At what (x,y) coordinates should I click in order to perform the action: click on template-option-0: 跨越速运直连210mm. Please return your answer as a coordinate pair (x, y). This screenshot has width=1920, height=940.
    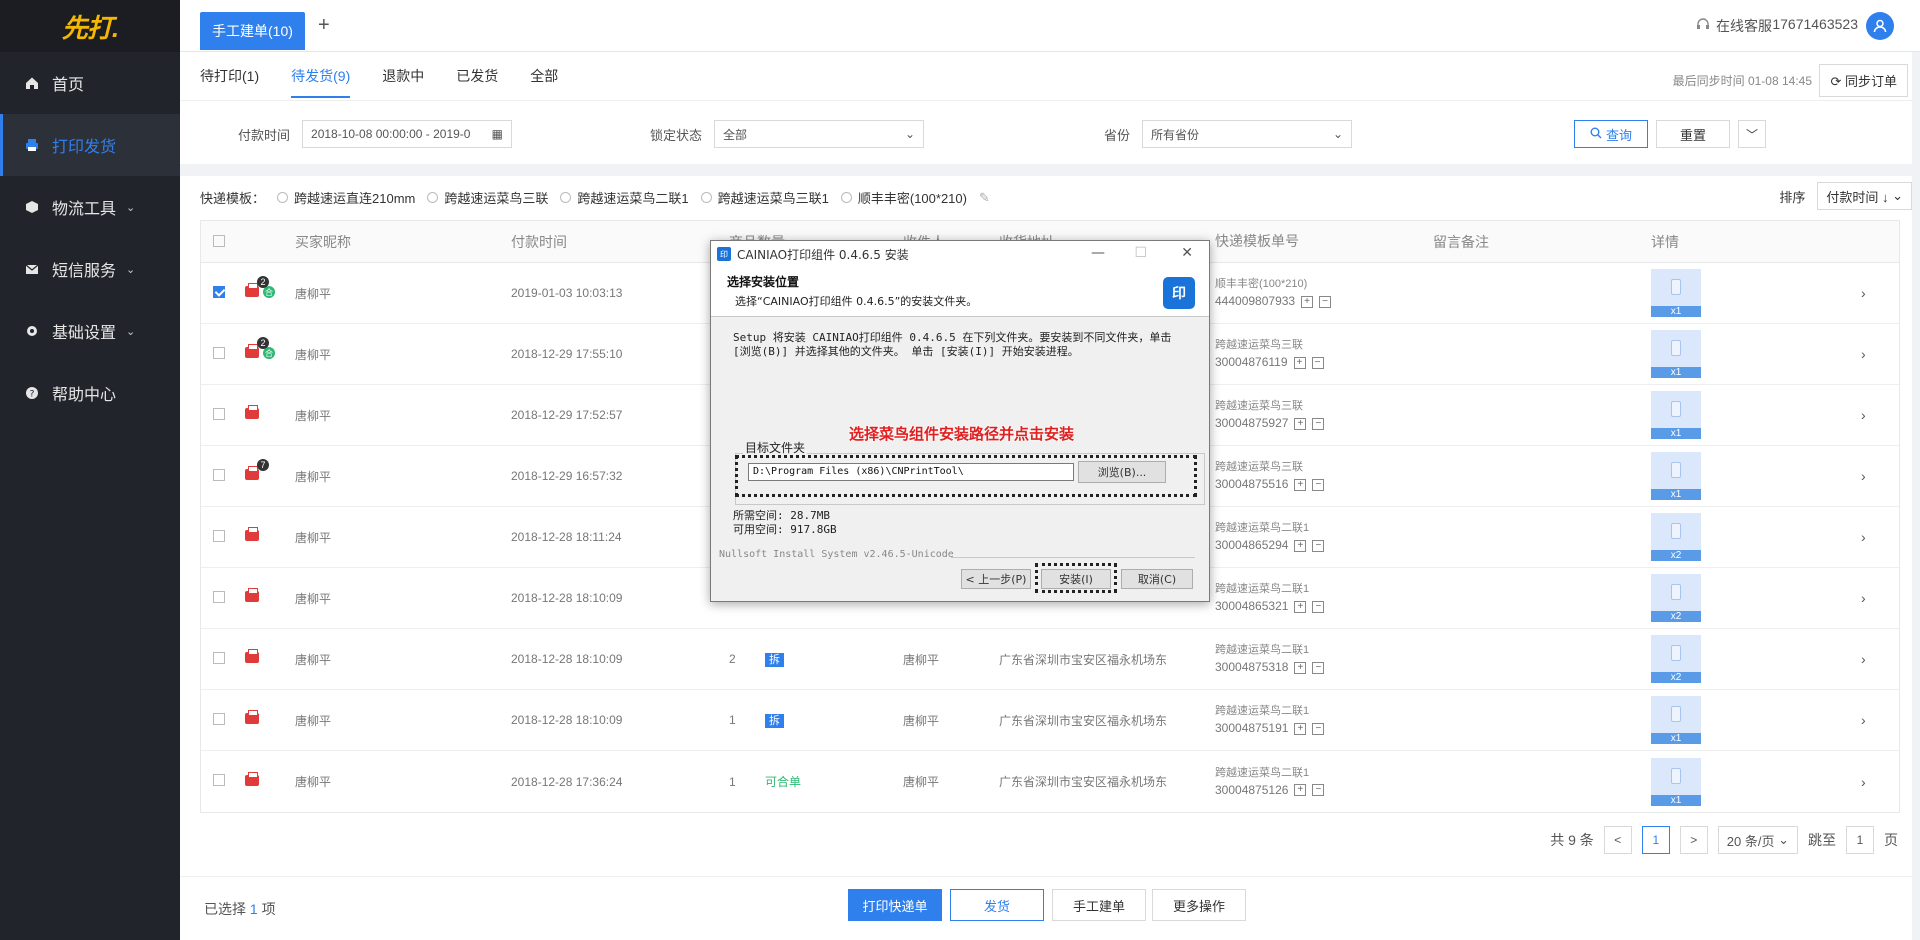
    Looking at the image, I should click on (346, 197).